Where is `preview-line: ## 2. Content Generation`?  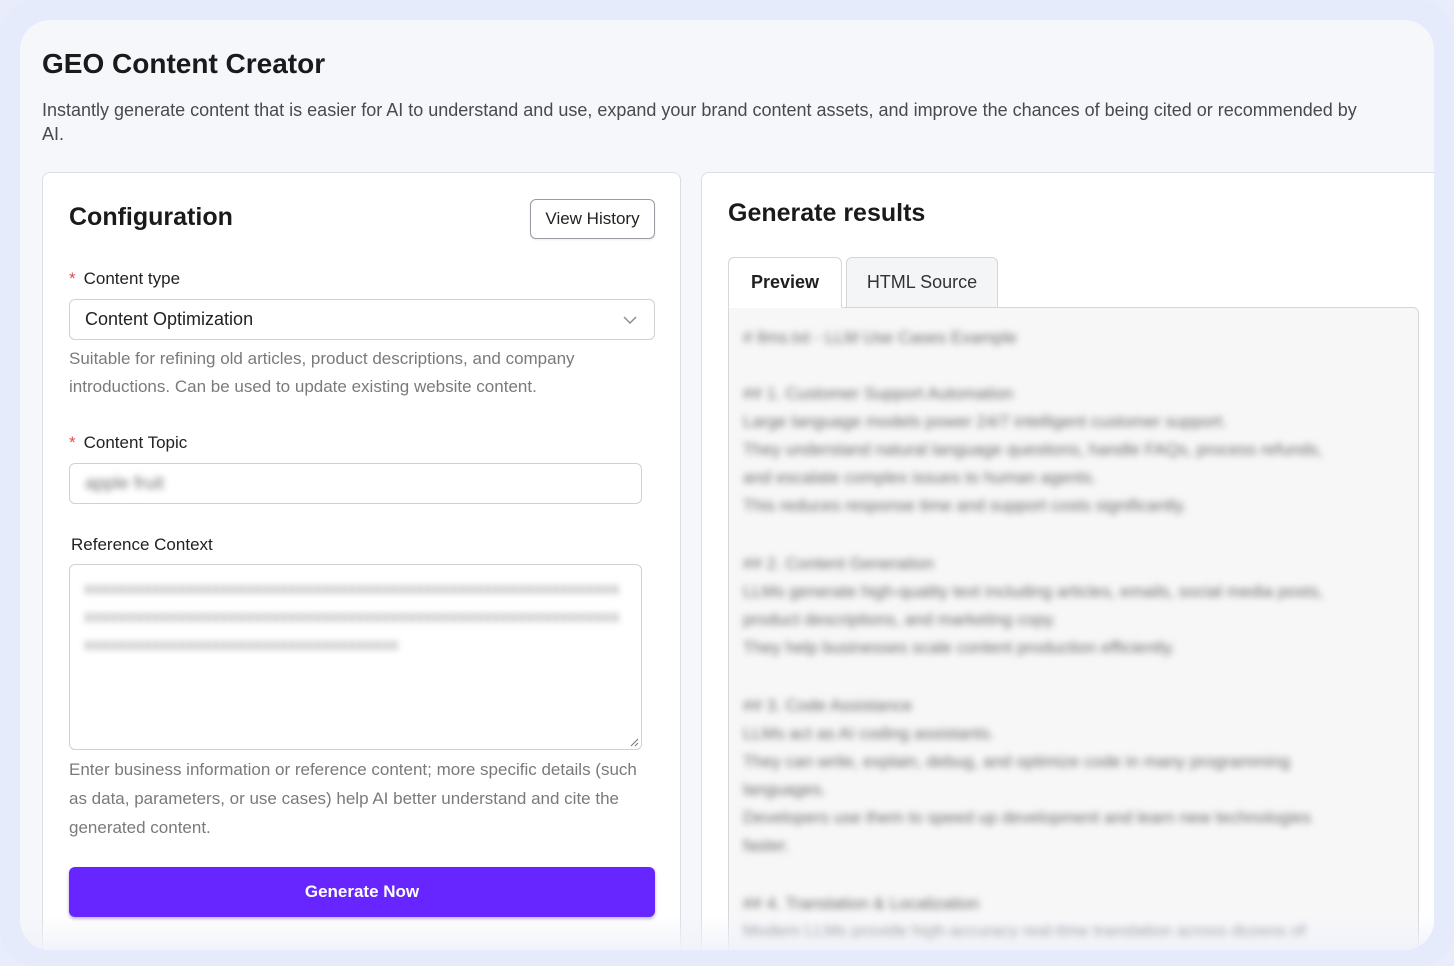
preview-line: ## 2. Content Generation is located at coordinates (838, 563).